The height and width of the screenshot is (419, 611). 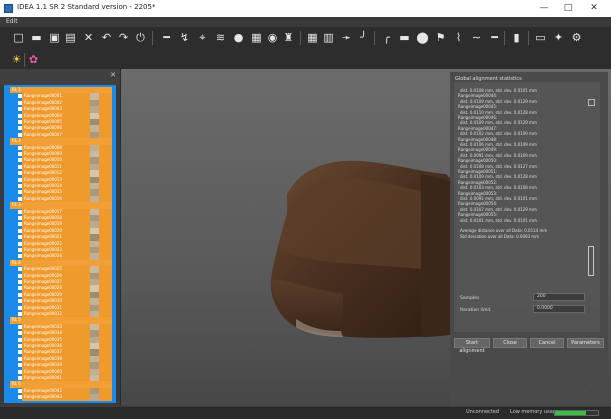 What do you see at coordinates (478, 204) in the screenshot?
I see `log-line: Rangeimage00054:` at bounding box center [478, 204].